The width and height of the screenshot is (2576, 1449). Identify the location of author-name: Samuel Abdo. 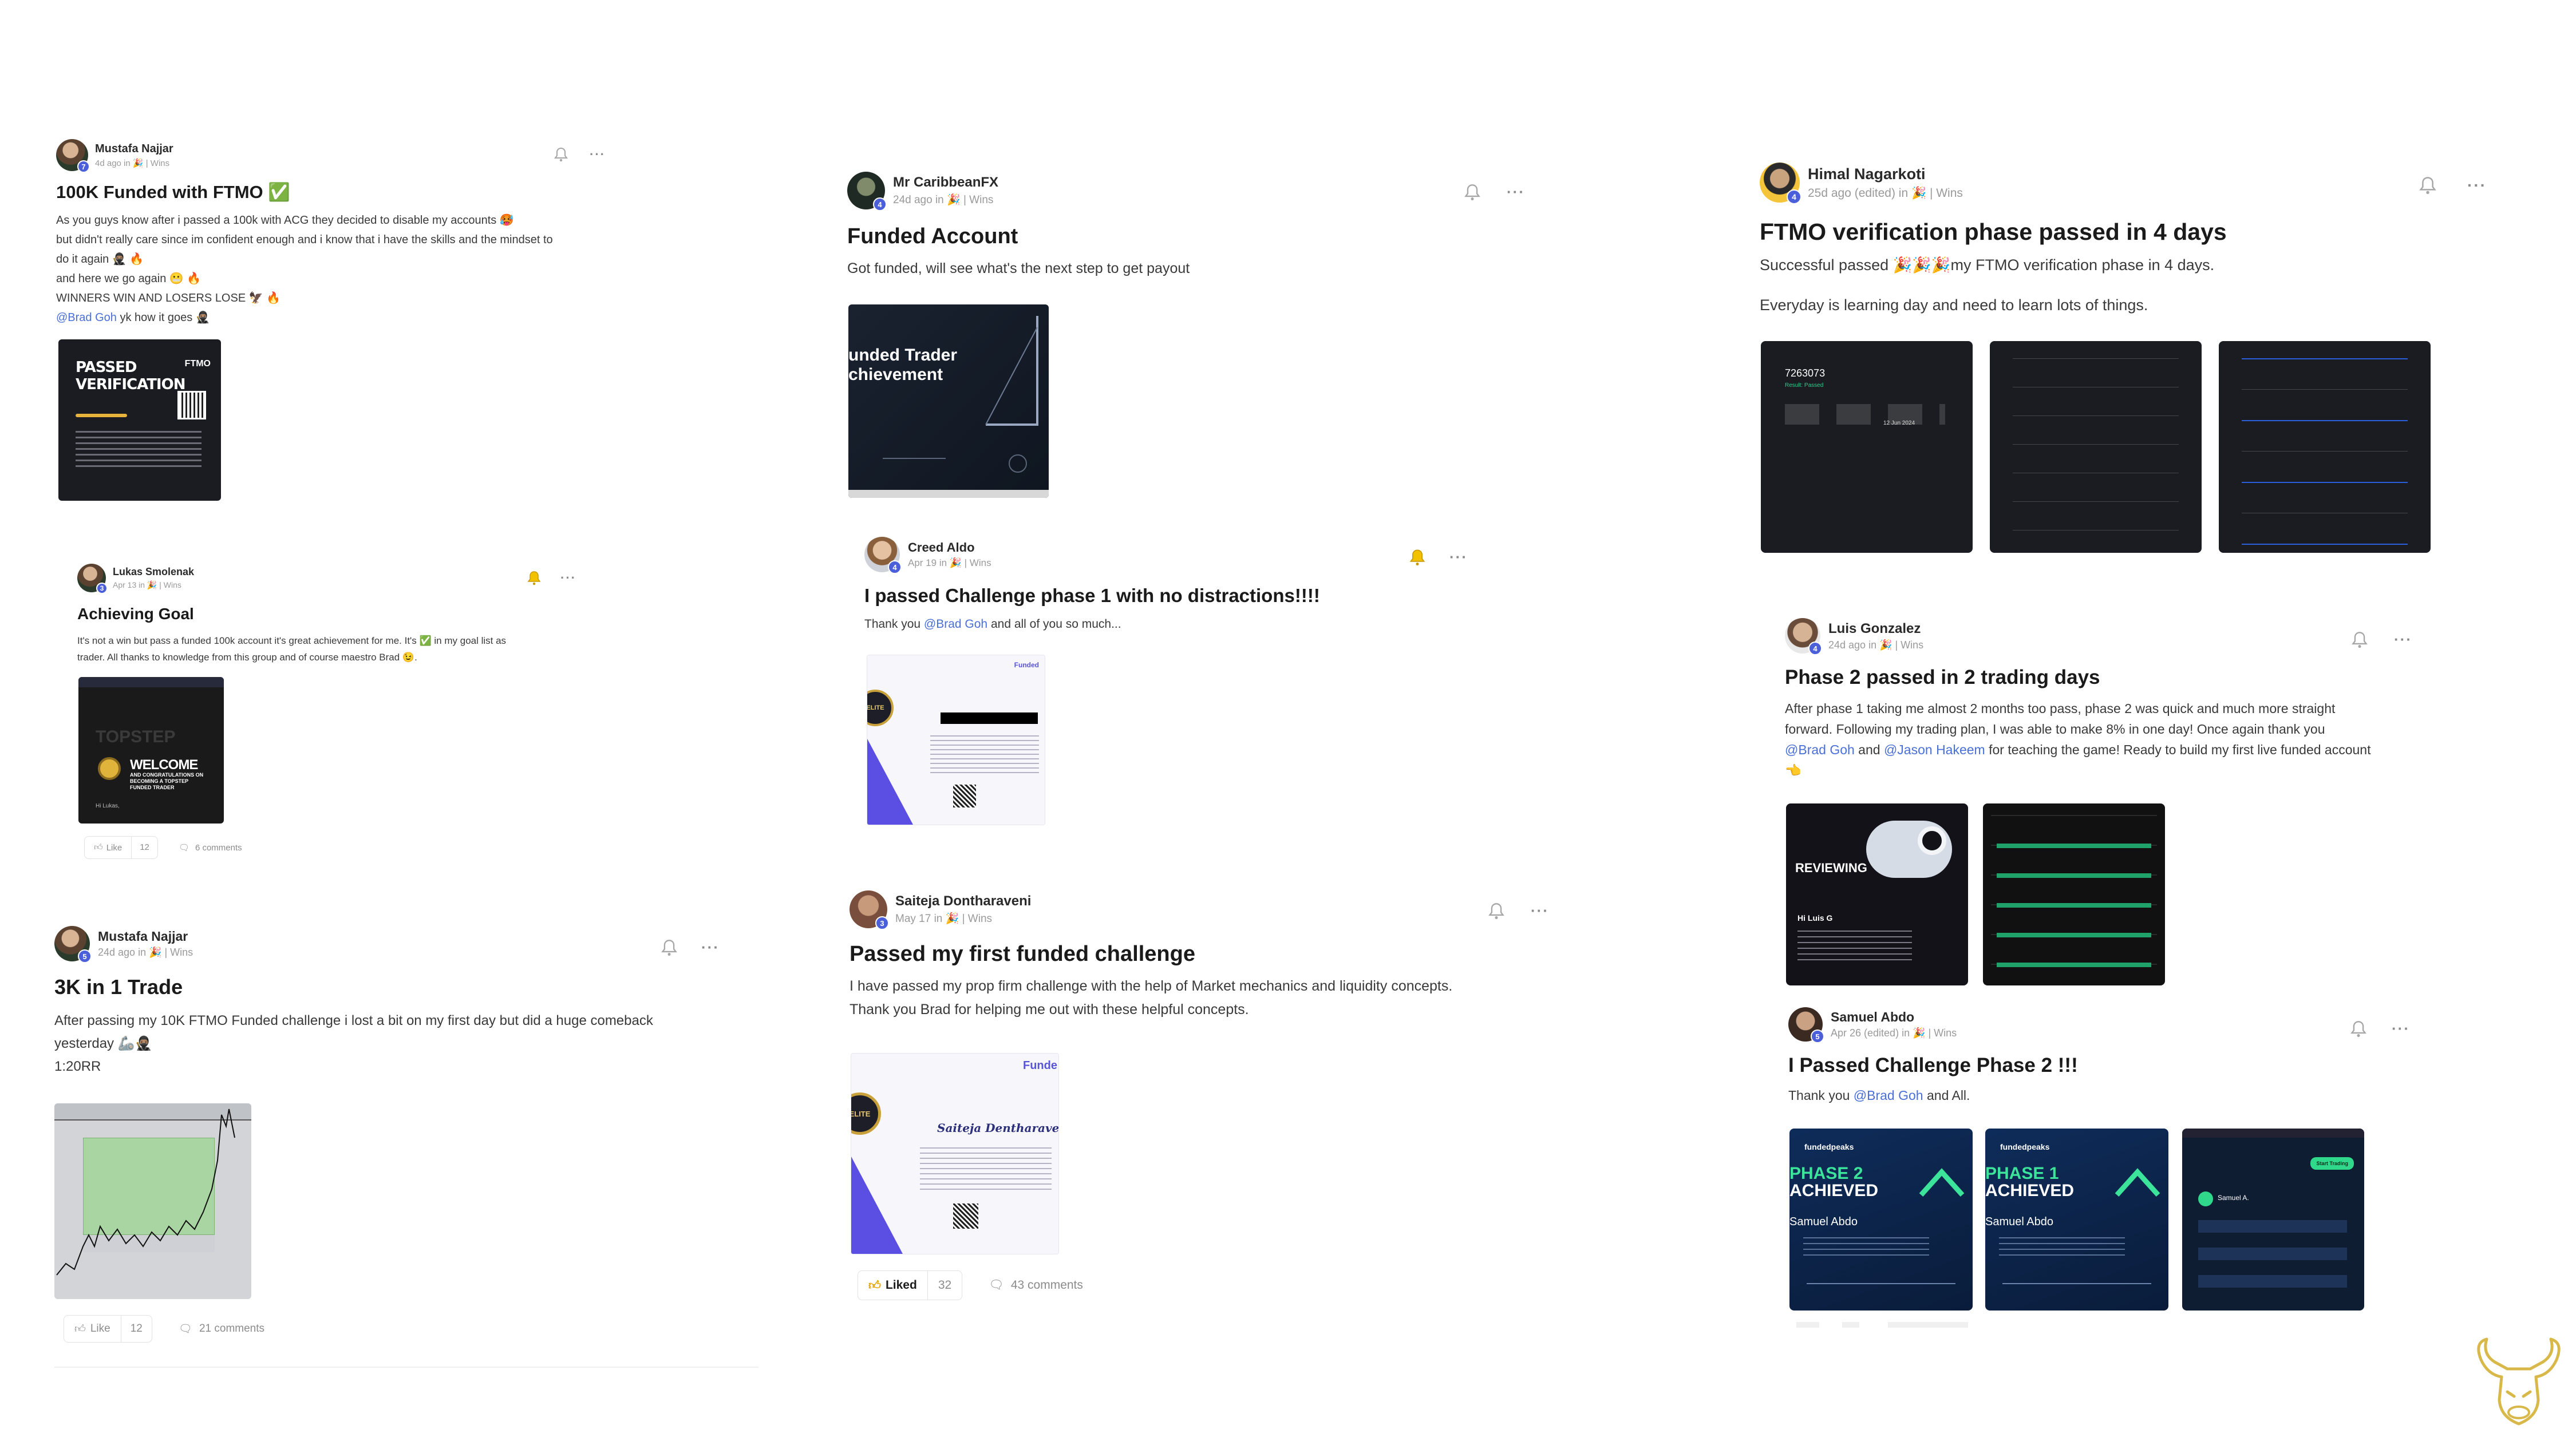
(1894, 1017).